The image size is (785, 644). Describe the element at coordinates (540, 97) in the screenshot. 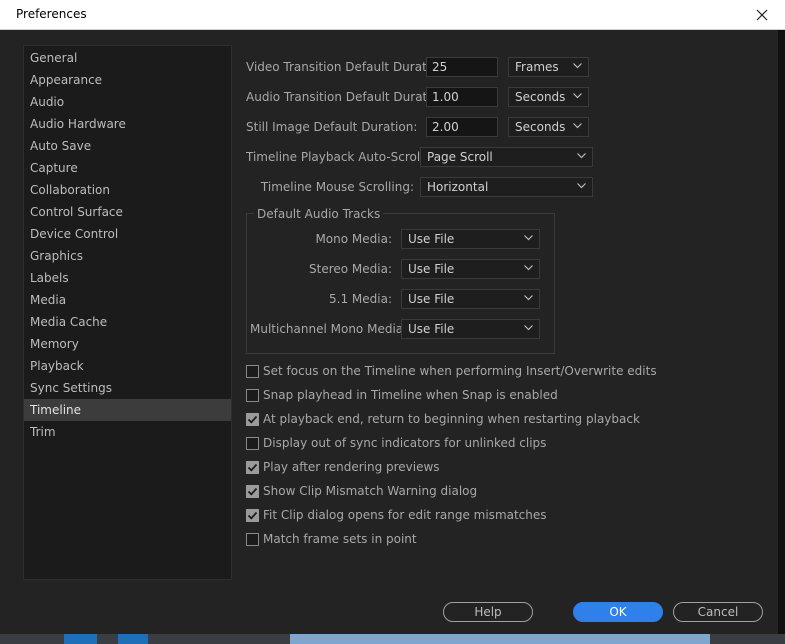

I see `audio-transition-unit-value: Seconds` at that location.